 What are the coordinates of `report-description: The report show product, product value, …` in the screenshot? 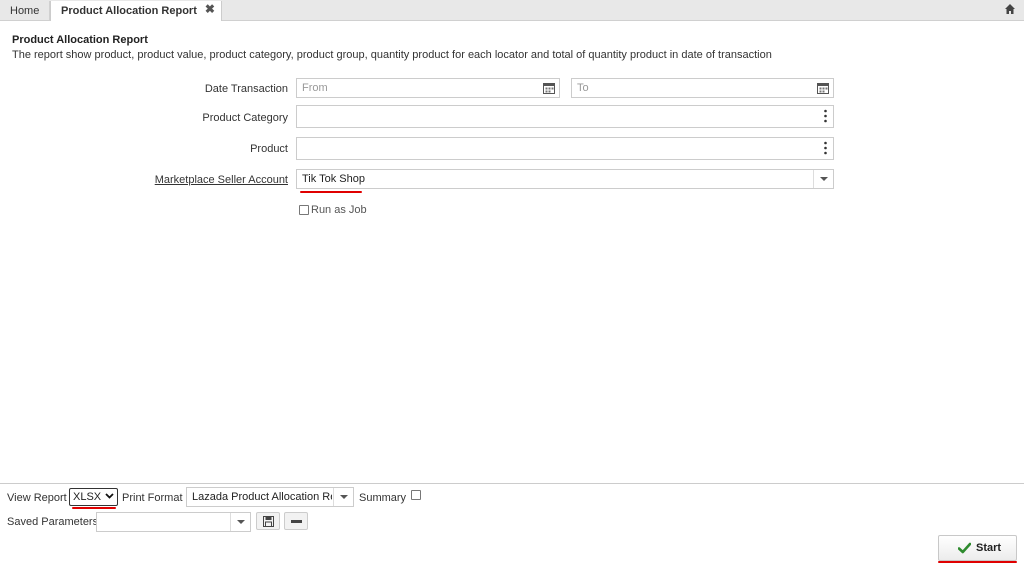 It's located at (392, 55).